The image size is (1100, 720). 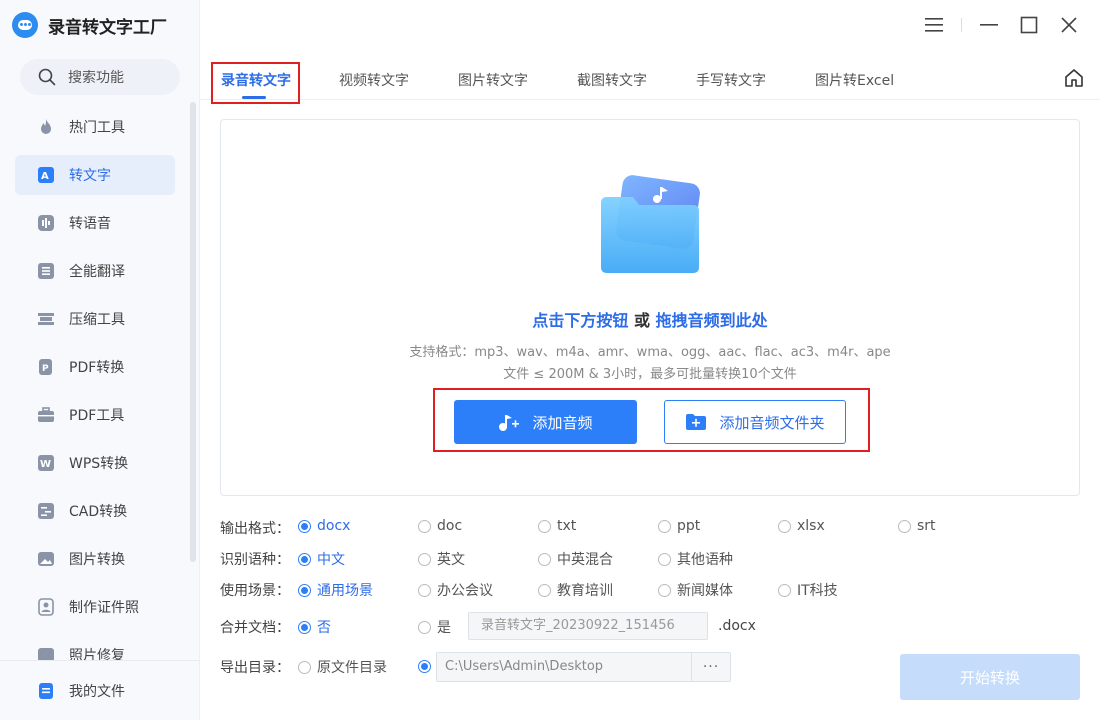 What do you see at coordinates (255, 668) in the screenshot?
I see `export-dir-label: 导出目录：` at bounding box center [255, 668].